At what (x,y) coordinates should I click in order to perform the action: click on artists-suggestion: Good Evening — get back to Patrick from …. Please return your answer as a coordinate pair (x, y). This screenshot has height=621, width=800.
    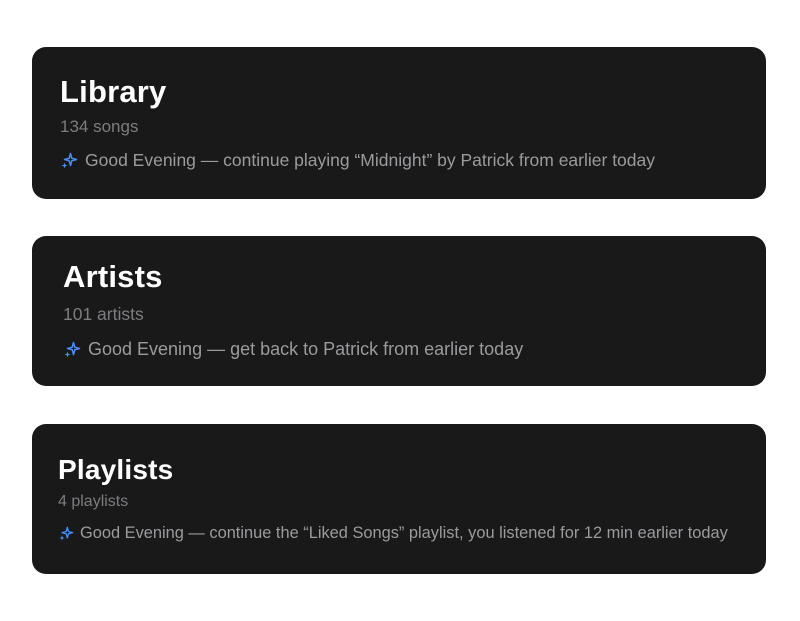
    Looking at the image, I should click on (293, 349).